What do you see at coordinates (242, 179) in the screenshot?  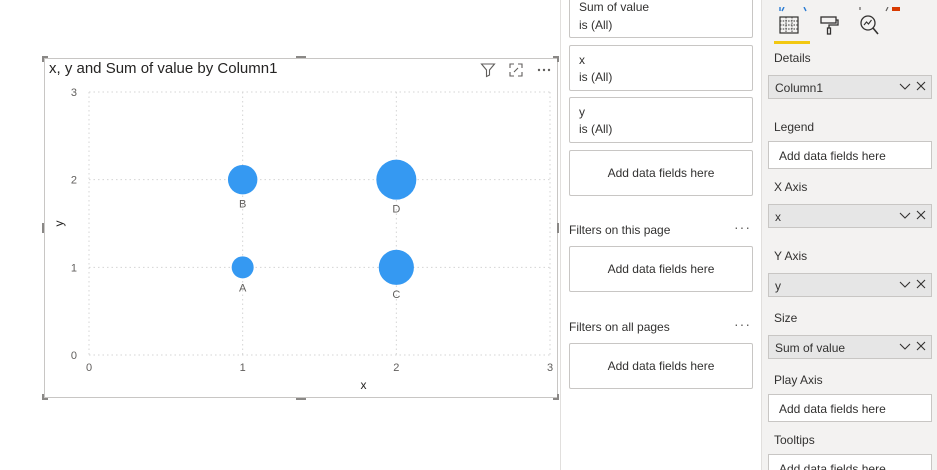 I see `bubble-B` at bounding box center [242, 179].